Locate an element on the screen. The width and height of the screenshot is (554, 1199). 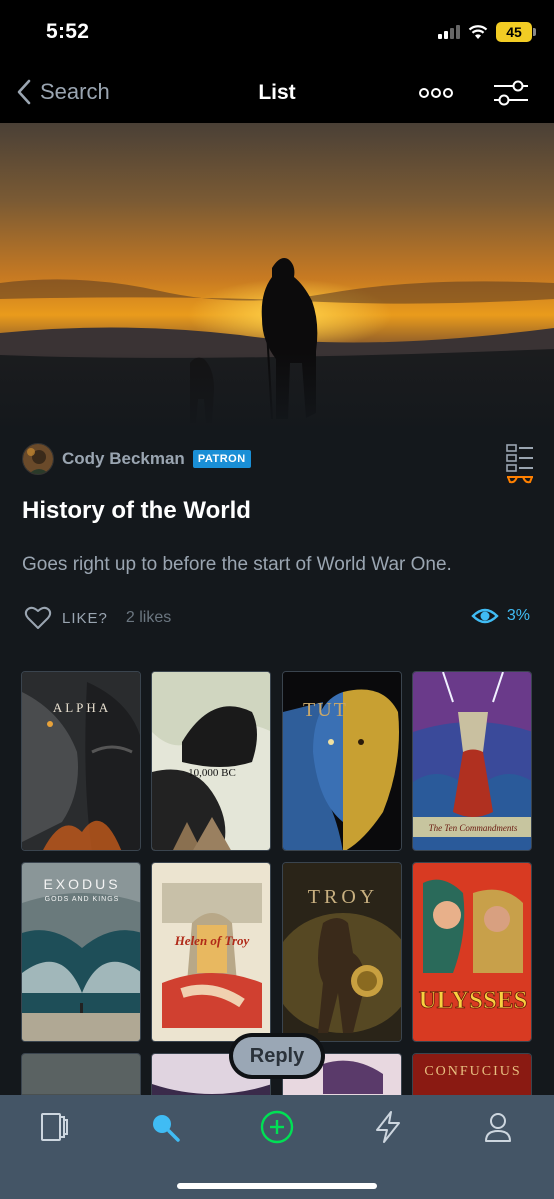
page-title: List is located at coordinates (277, 92).